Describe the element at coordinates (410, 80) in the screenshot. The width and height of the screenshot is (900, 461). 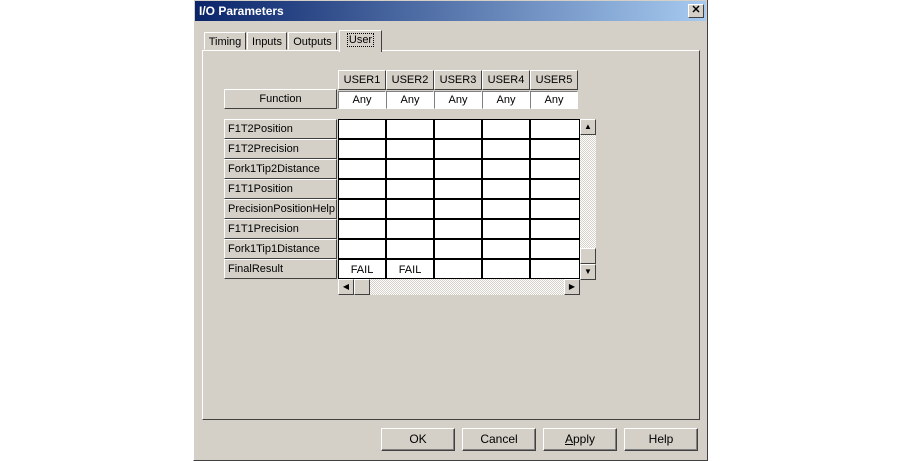
I see `column-header-user2: USER2` at that location.